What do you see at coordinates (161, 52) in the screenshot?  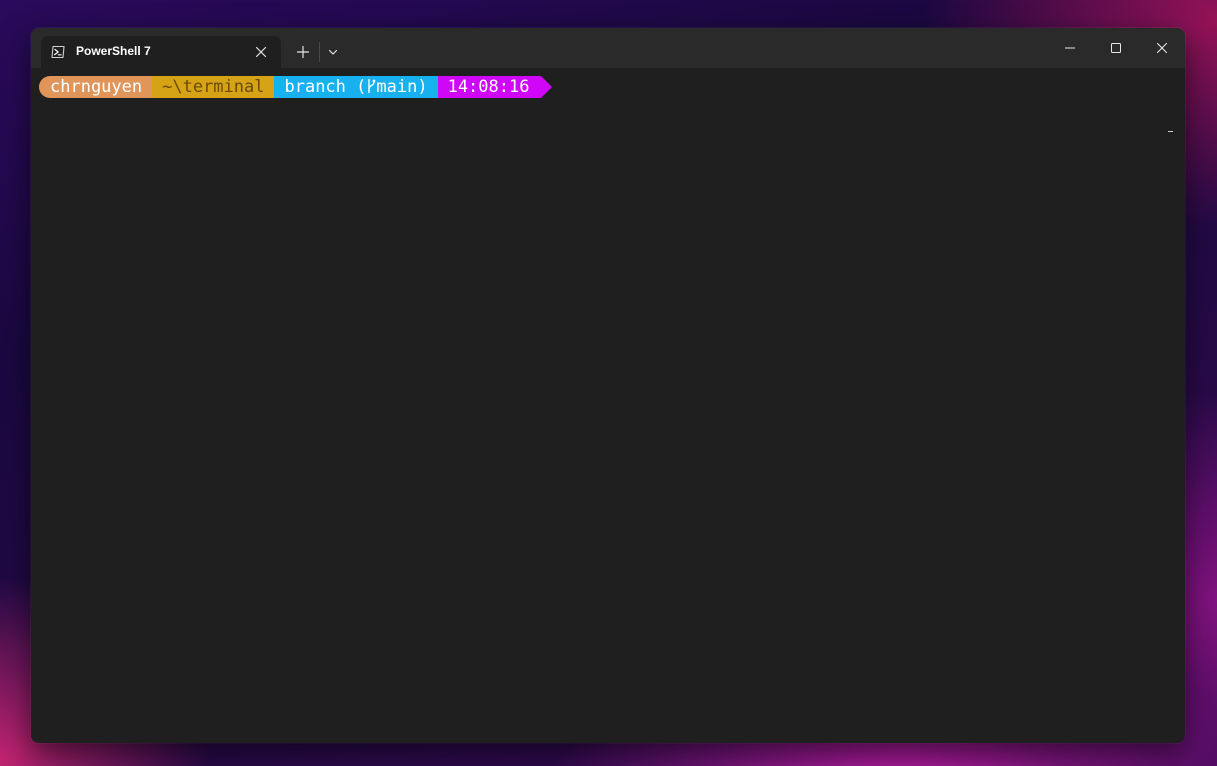 I see `tab-powershell: PowerShell 7` at bounding box center [161, 52].